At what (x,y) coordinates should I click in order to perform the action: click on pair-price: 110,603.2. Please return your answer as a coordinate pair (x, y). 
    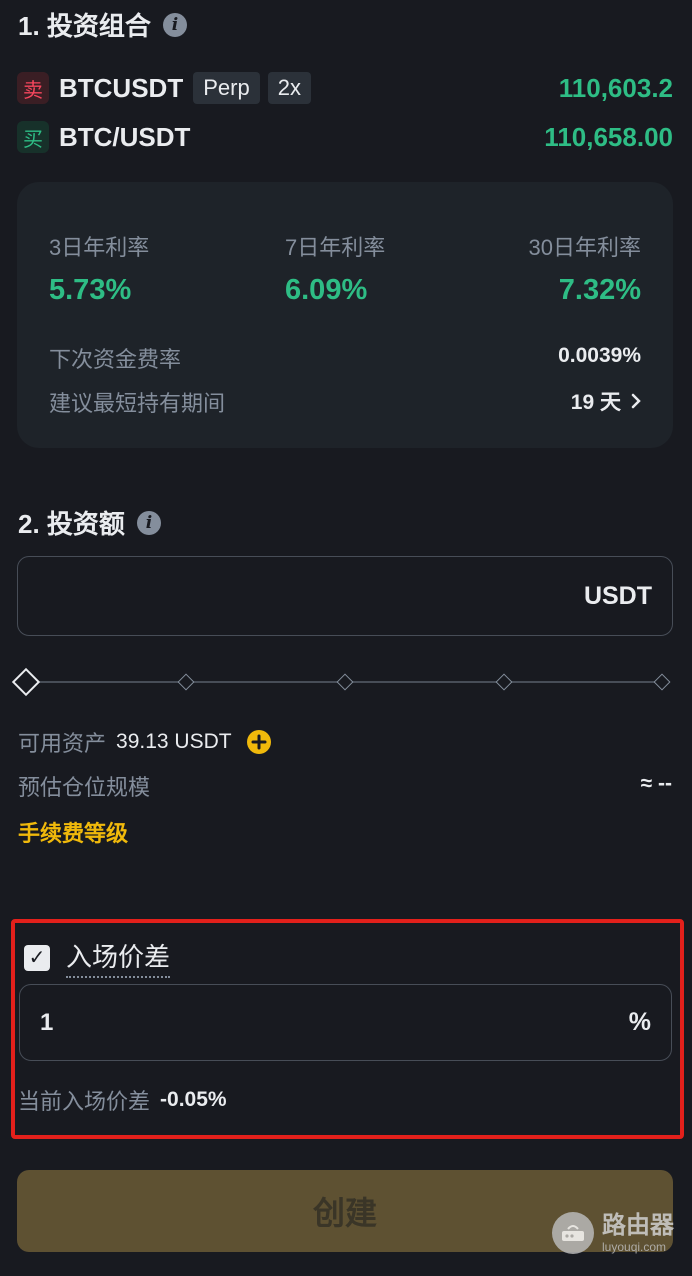
    Looking at the image, I should click on (615, 87).